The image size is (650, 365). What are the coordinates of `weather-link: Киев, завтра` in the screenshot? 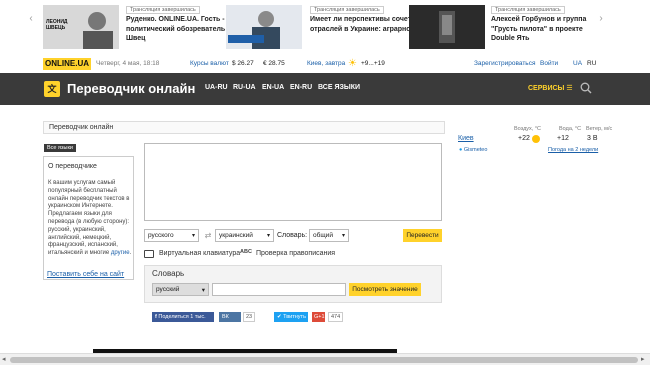 It's located at (326, 63).